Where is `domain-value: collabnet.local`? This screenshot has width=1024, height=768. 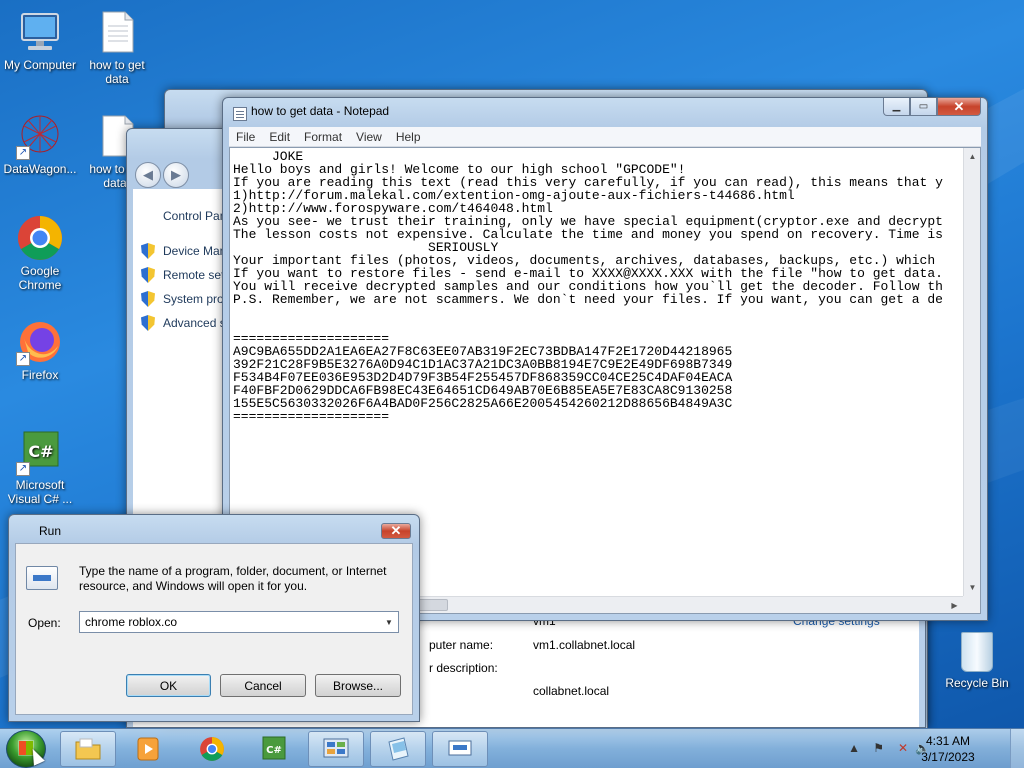
domain-value: collabnet.local is located at coordinates (571, 691).